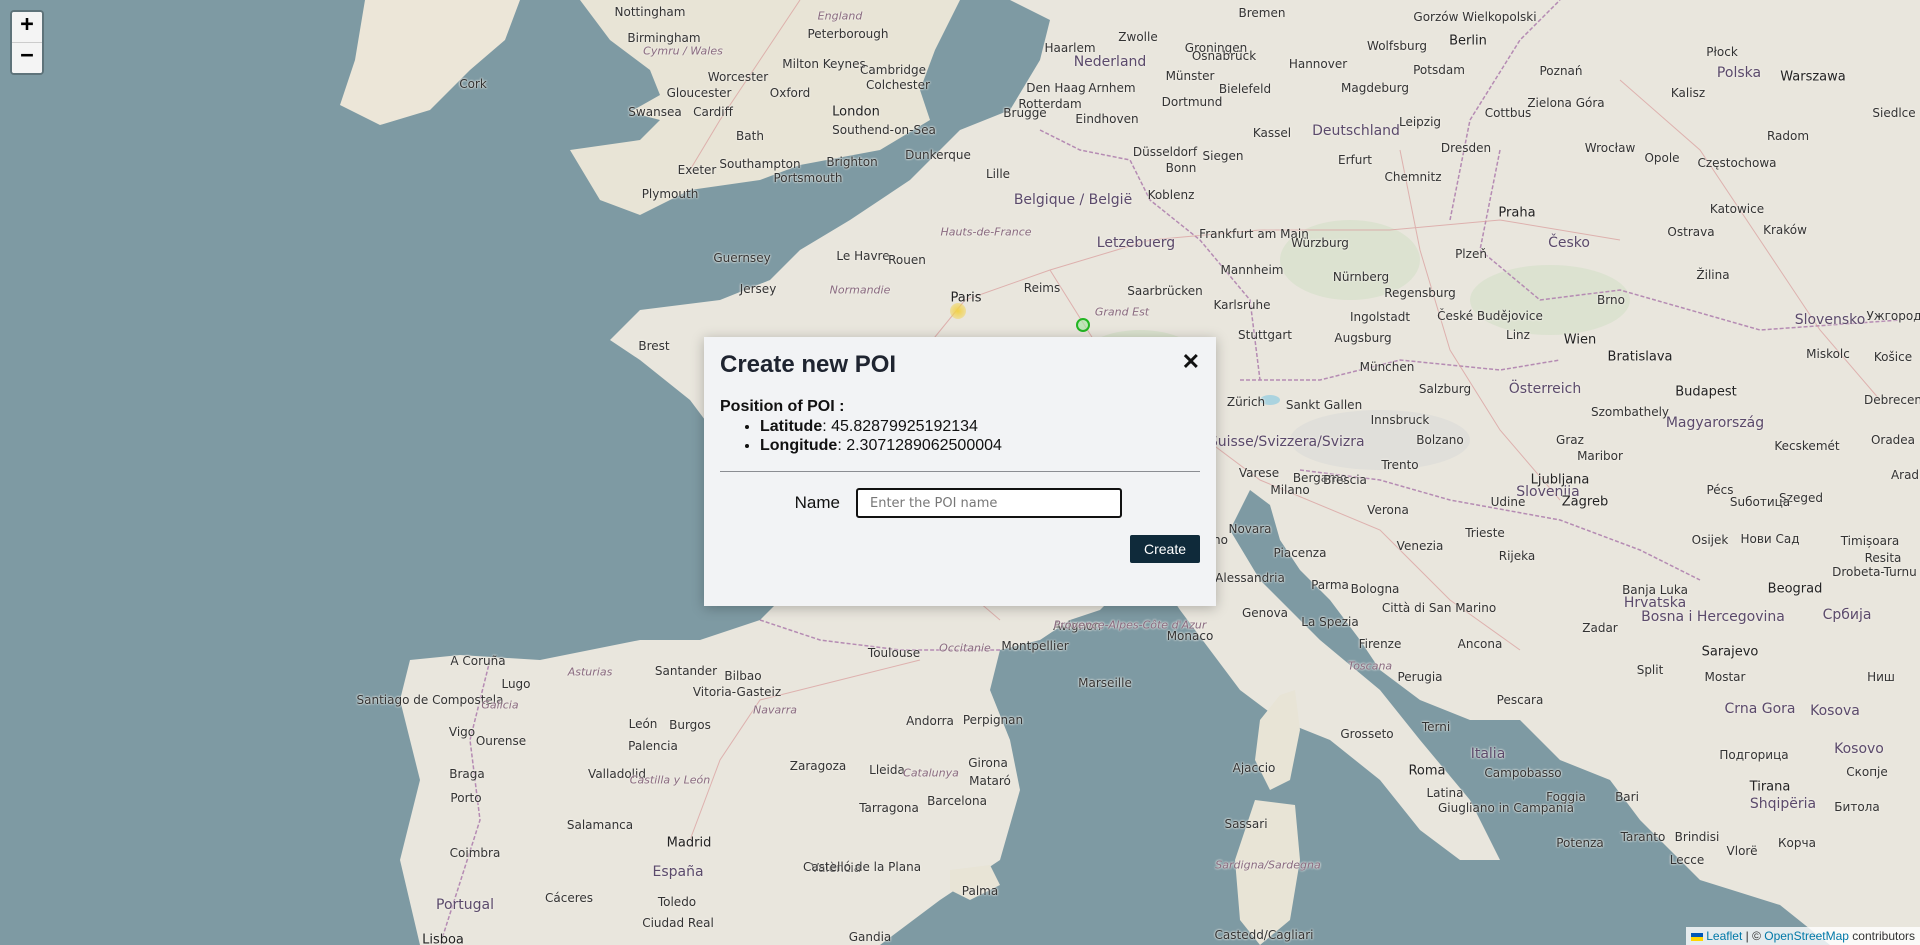 The width and height of the screenshot is (1920, 945). What do you see at coordinates (852, 162) in the screenshot?
I see `map-label: Brighton` at bounding box center [852, 162].